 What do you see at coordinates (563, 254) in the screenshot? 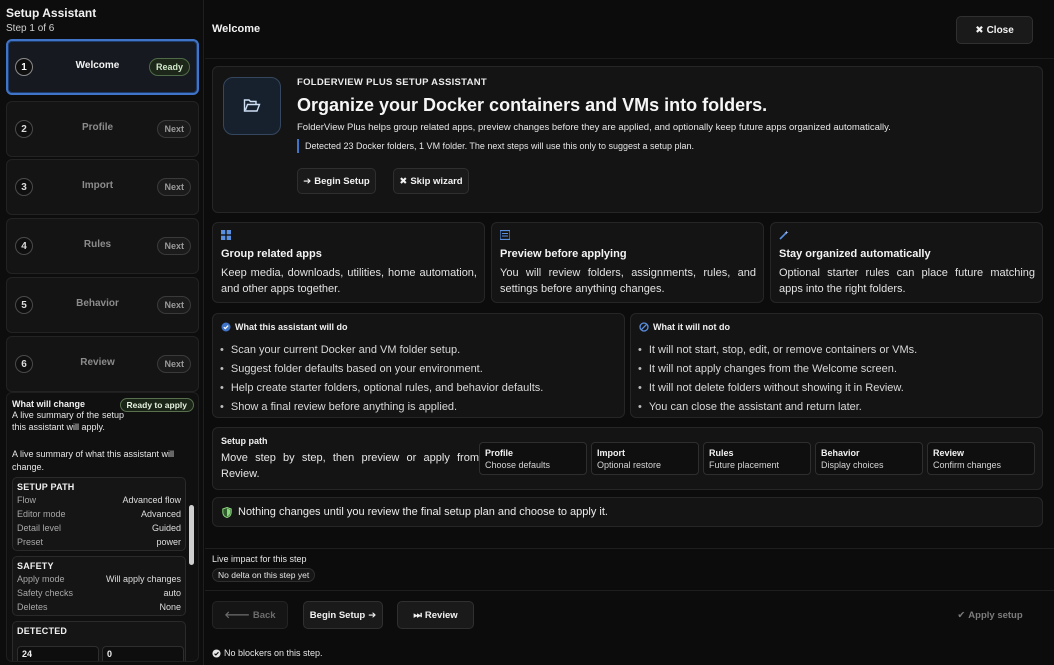
I see `feature-title: Preview before applying` at bounding box center [563, 254].